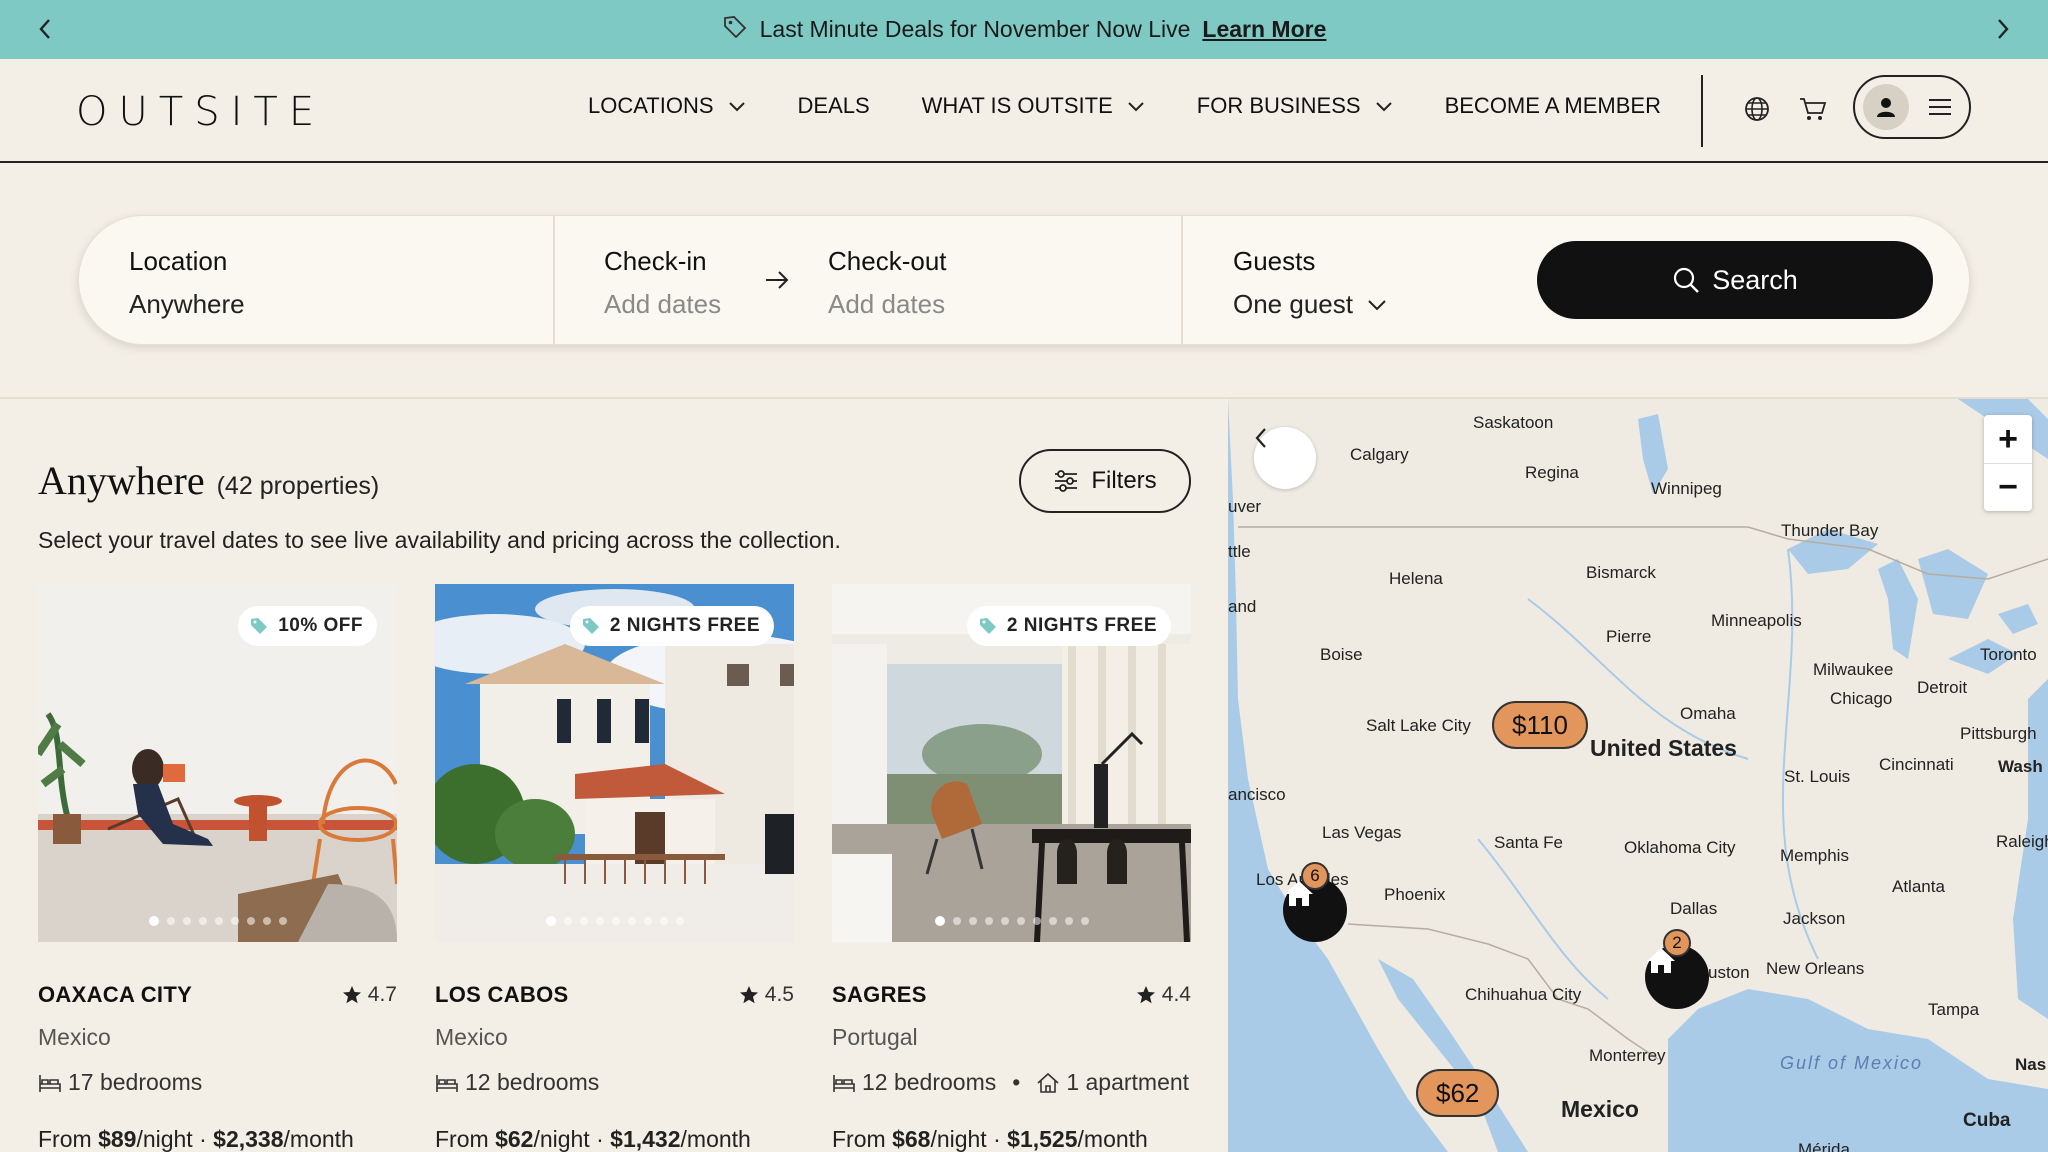 Image resolution: width=2048 pixels, height=1152 pixels. Describe the element at coordinates (217, 763) in the screenshot. I see `property-image: 10% OFF` at that location.